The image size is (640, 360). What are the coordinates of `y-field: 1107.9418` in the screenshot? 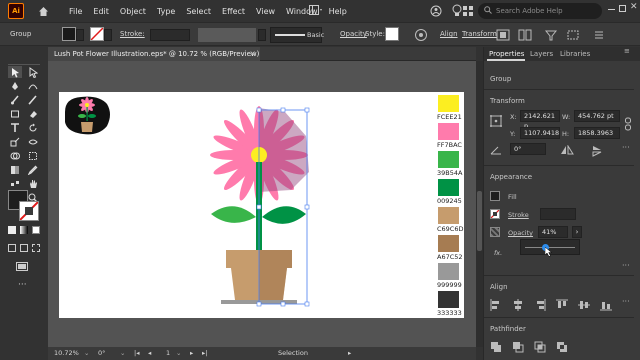 It's located at (540, 133).